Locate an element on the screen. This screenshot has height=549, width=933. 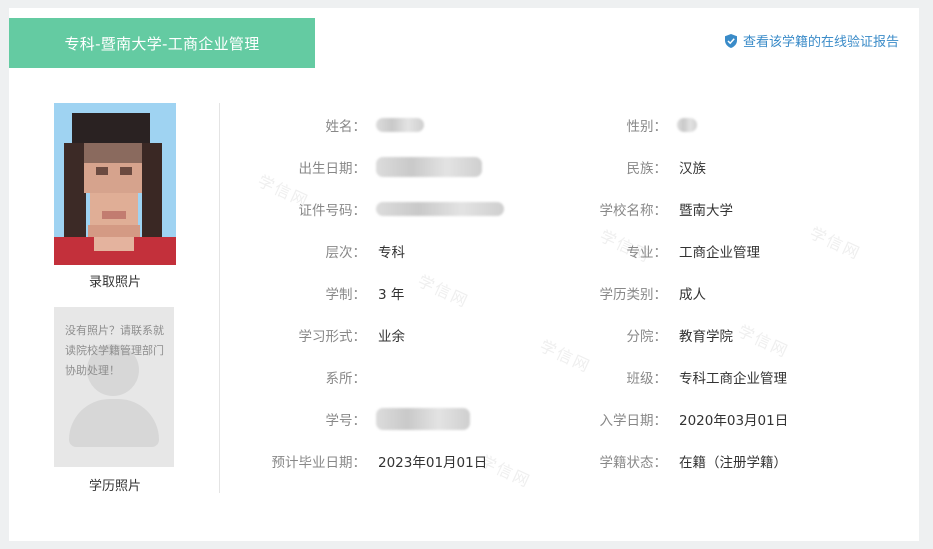
field-study-form: 学习形式： 业余 is located at coordinates (332, 335).